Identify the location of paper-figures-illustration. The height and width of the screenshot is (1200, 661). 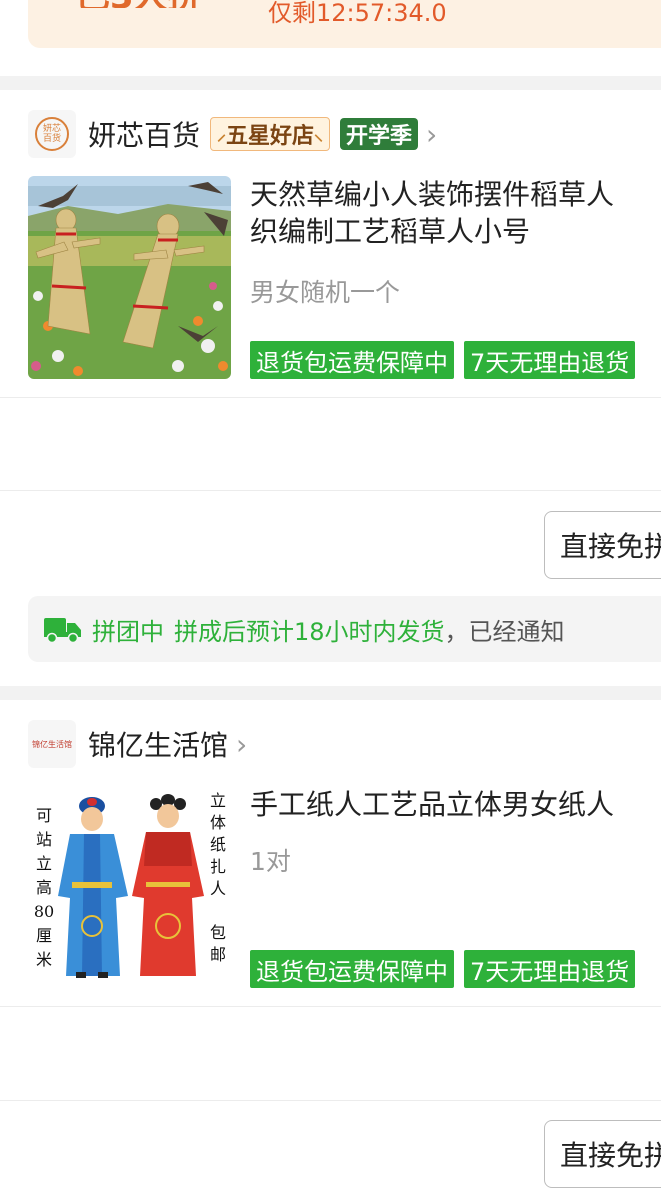
(131, 886).